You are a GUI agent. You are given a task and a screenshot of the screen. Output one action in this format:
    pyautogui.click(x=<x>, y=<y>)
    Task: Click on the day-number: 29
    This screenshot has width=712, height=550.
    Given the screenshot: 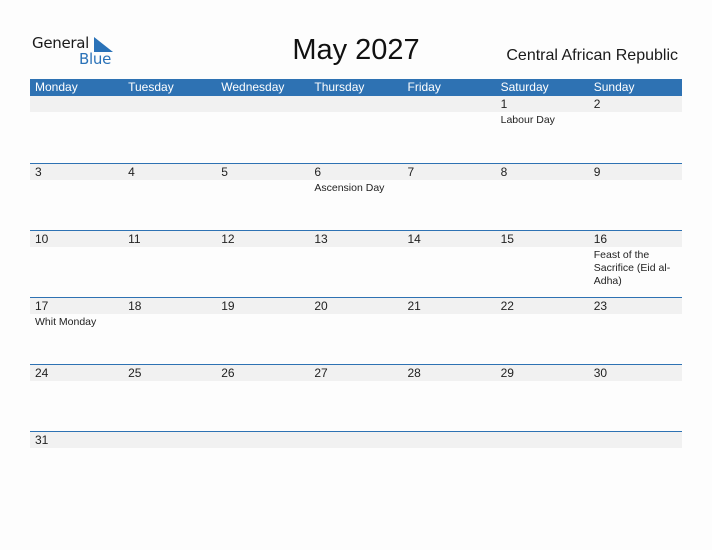 What is the action you would take?
    pyautogui.click(x=507, y=373)
    